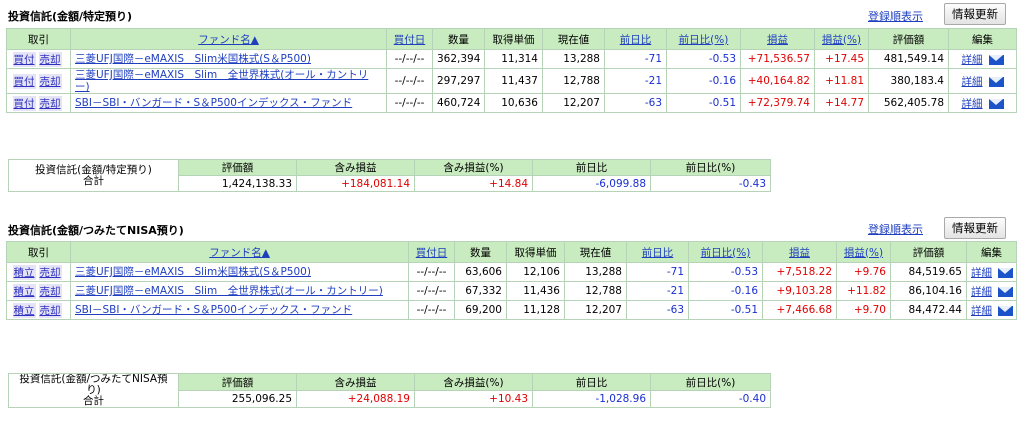 This screenshot has height=429, width=1024. I want to click on day-change-pct: -0.51, so click(703, 103).